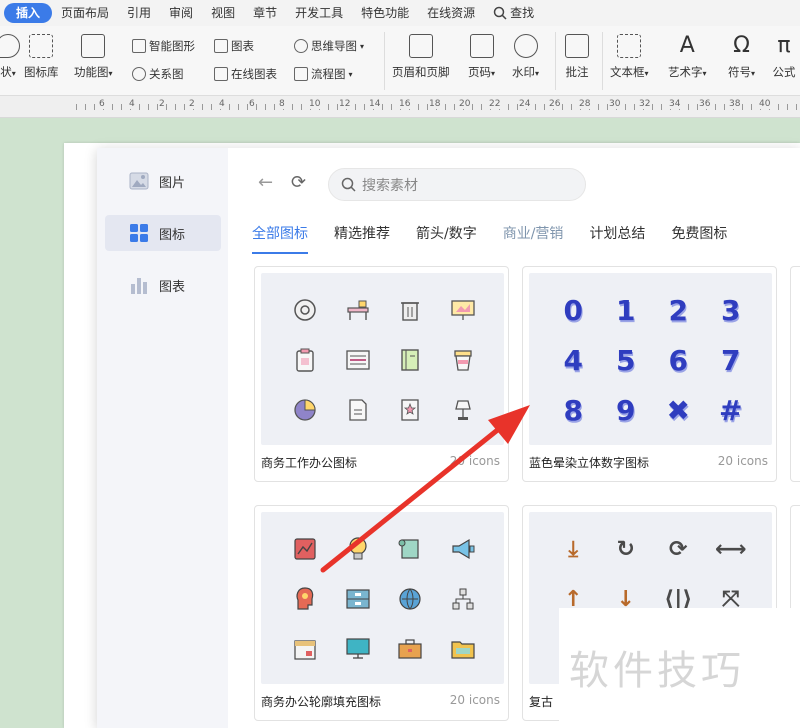 The width and height of the screenshot is (800, 728). Describe the element at coordinates (358, 648) in the screenshot. I see `monitor-icon` at that location.